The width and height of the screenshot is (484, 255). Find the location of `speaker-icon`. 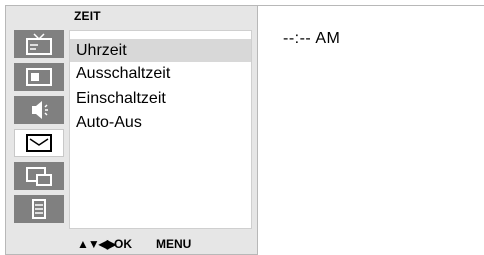

speaker-icon is located at coordinates (39, 110).